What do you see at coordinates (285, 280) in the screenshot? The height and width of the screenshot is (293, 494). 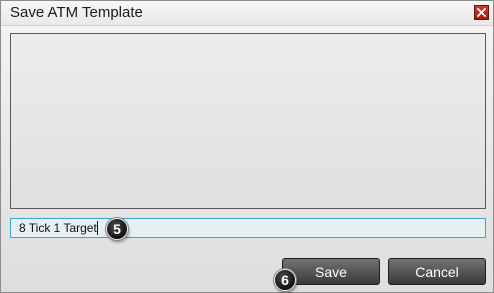 I see `step-marker-6: 6` at bounding box center [285, 280].